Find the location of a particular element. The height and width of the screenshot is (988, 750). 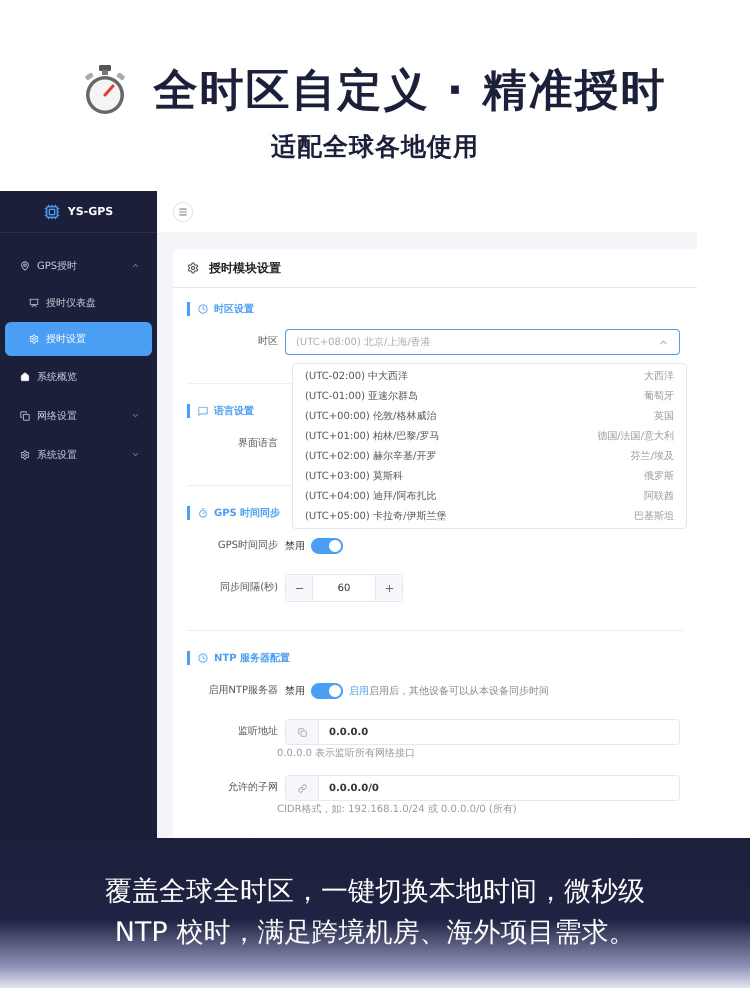

input-field: 0.0.0.0/0 is located at coordinates (482, 788).